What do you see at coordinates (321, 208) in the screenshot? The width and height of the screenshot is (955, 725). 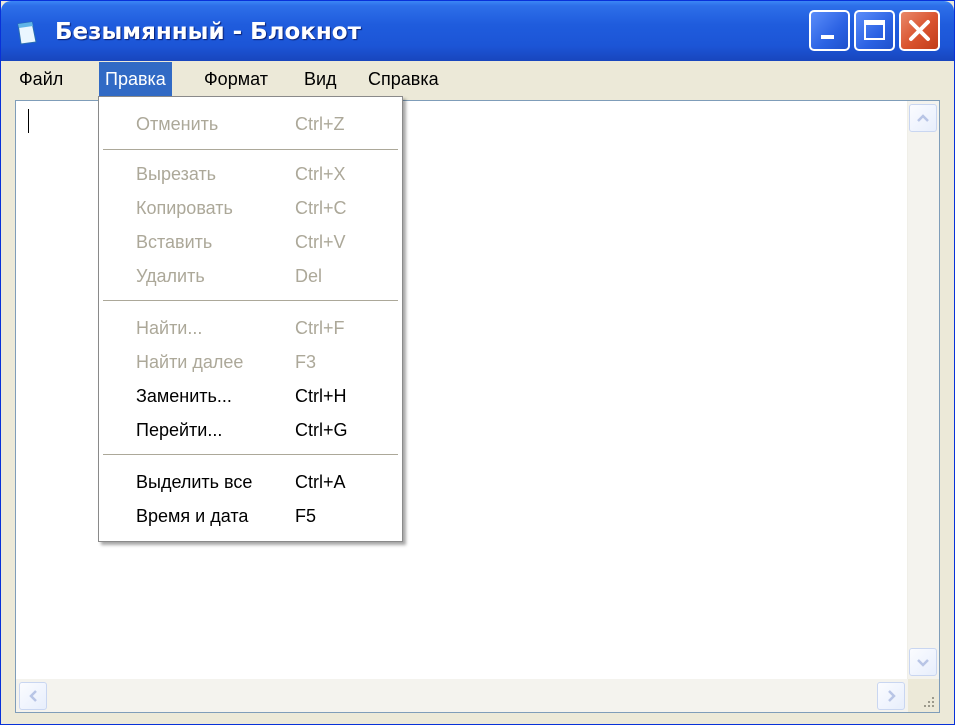 I see `menu-item-shortcut: Ctrl+C` at bounding box center [321, 208].